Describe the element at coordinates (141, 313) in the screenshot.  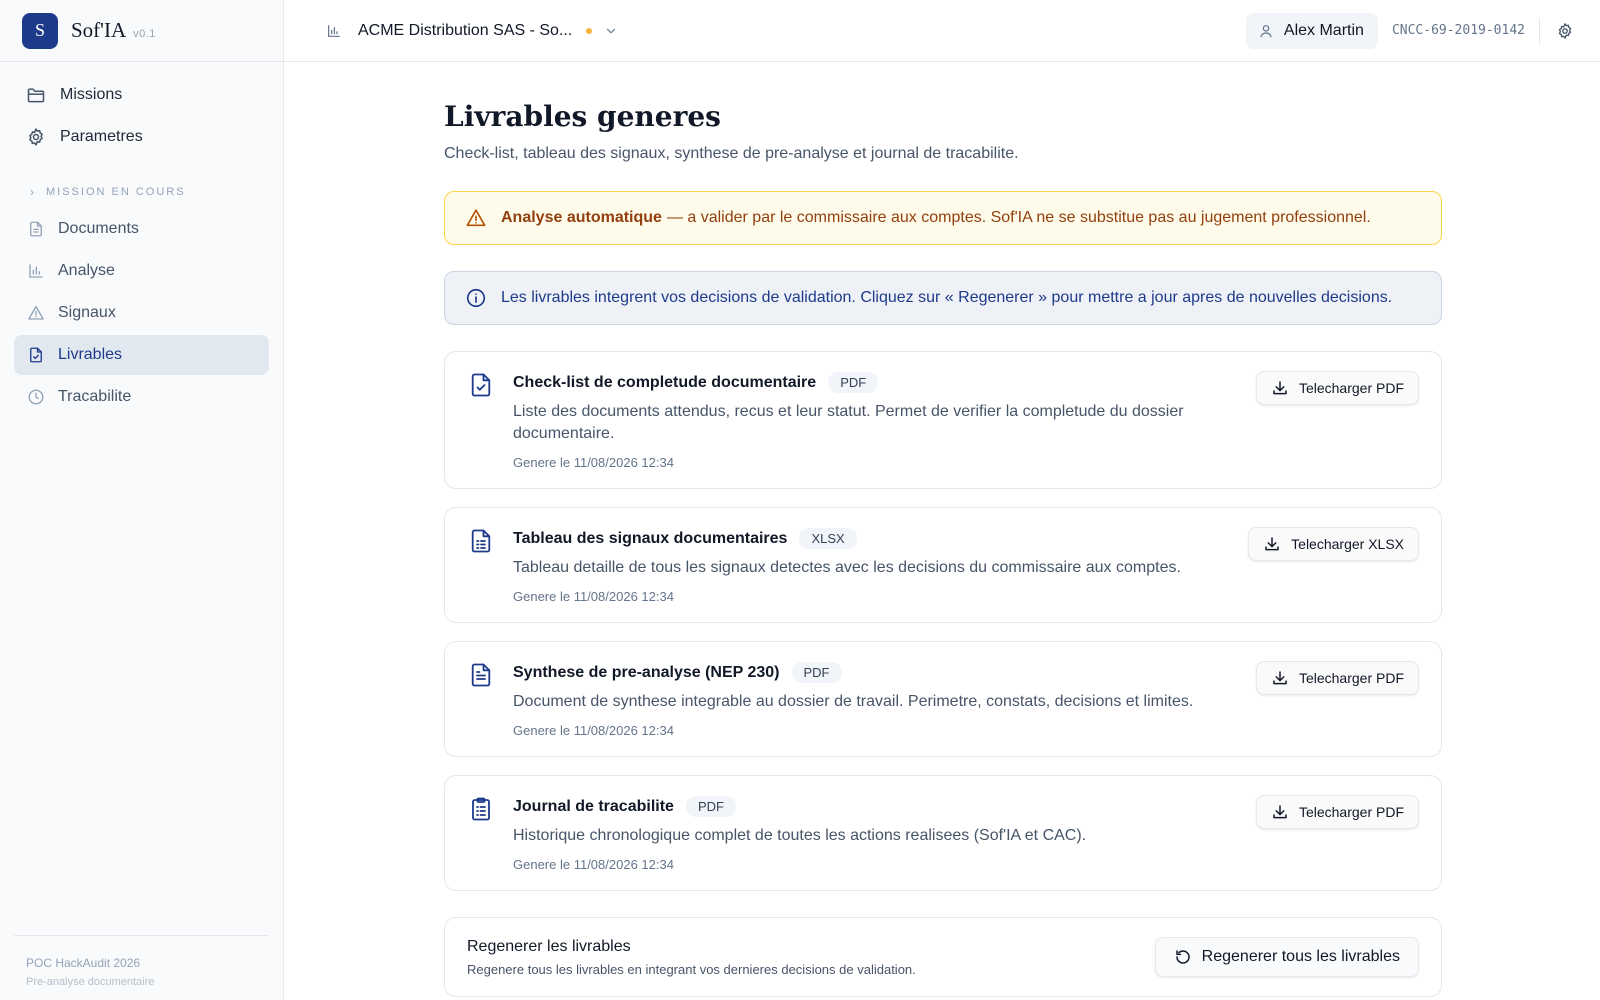
I see `sidebar-item-signaux: Signaux` at that location.